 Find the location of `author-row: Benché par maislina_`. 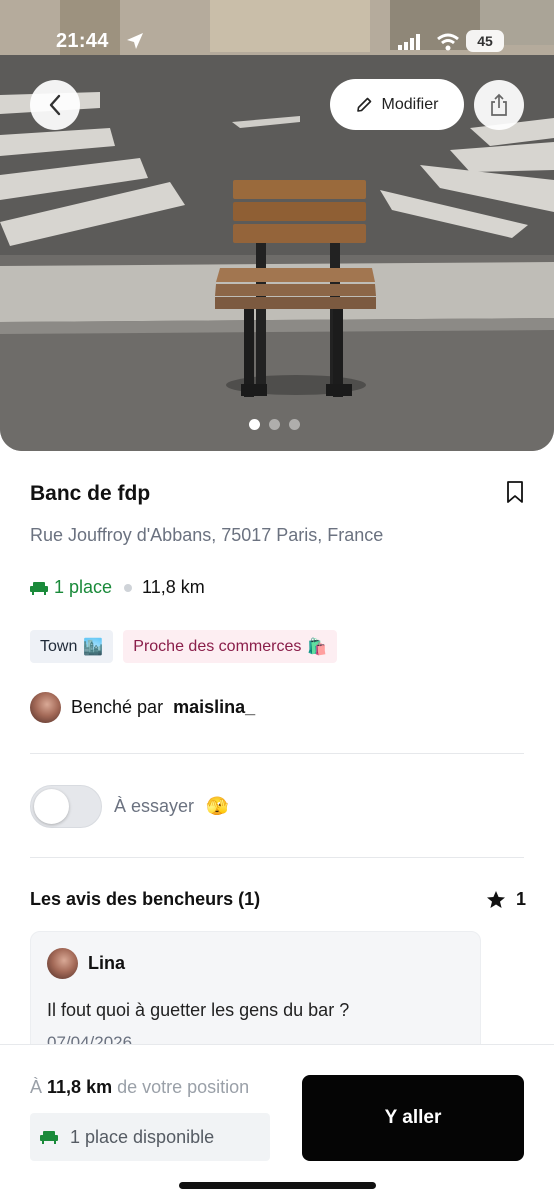

author-row: Benché par maislina_ is located at coordinates (142, 707).